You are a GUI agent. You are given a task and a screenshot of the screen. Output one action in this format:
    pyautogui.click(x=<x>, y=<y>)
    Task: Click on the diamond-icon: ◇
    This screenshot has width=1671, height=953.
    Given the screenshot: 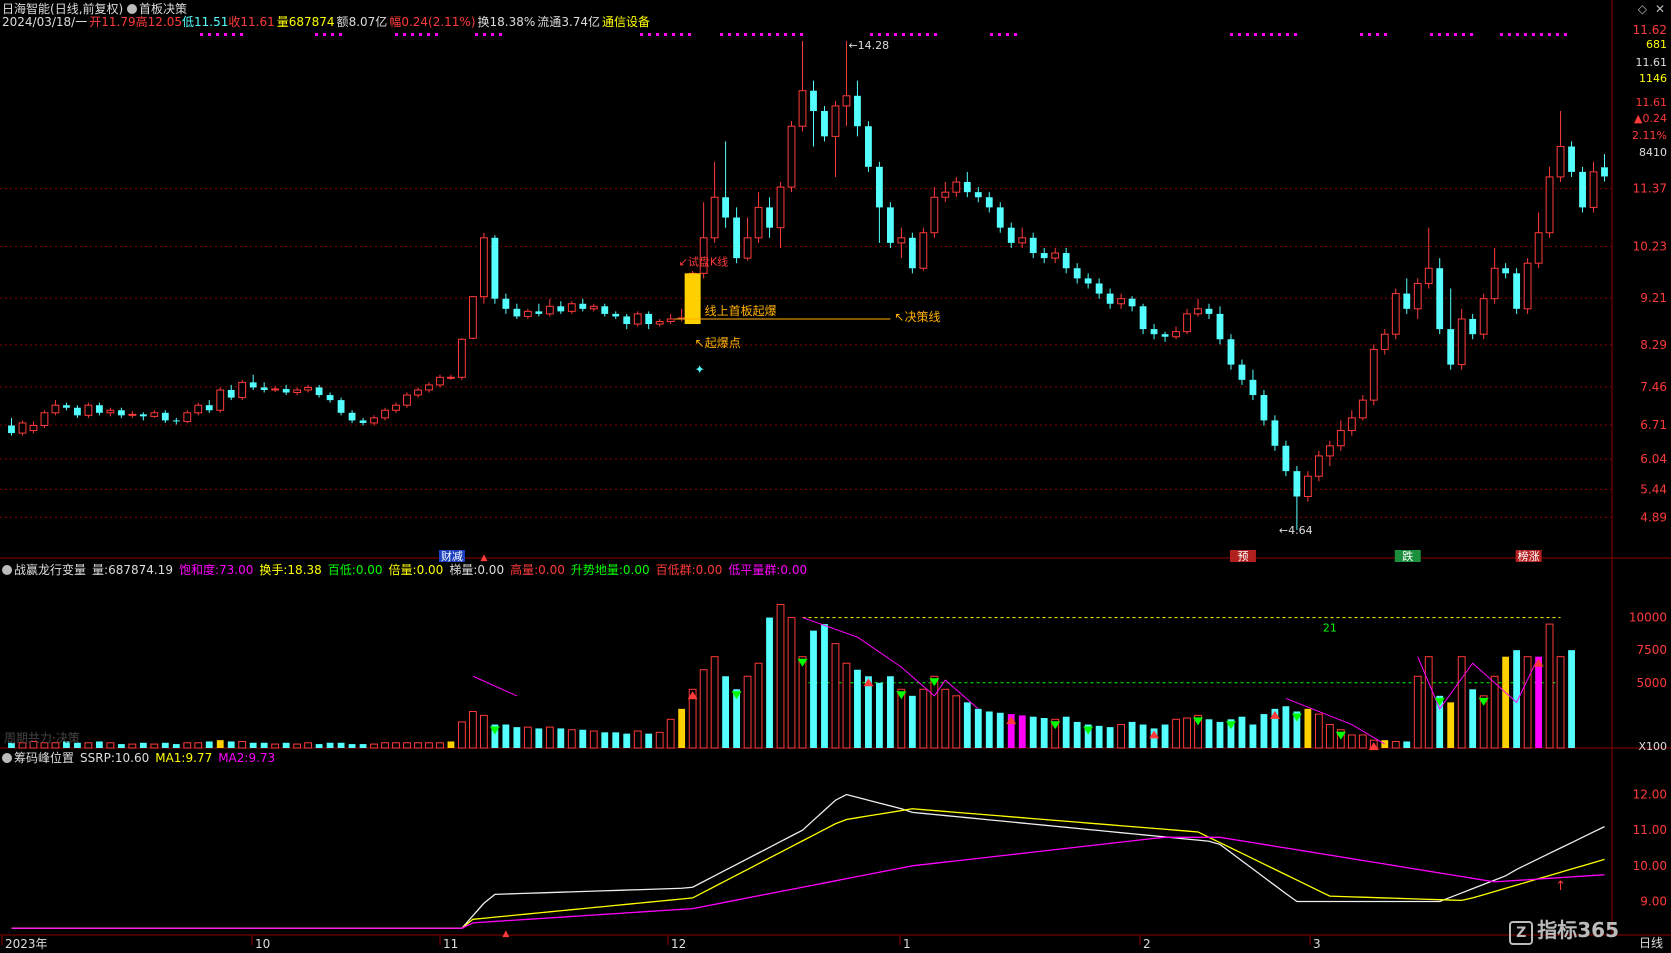 What is the action you would take?
    pyautogui.click(x=1642, y=9)
    